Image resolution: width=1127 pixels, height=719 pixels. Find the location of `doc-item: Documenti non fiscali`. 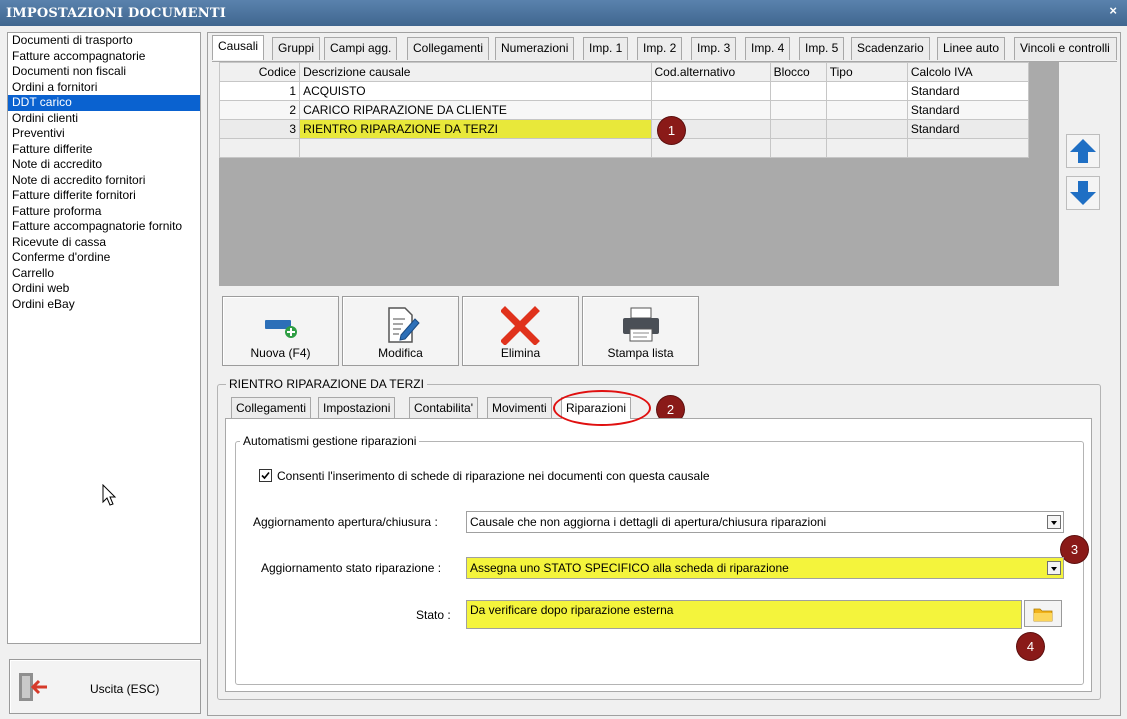

doc-item: Documenti non fiscali is located at coordinates (104, 72).